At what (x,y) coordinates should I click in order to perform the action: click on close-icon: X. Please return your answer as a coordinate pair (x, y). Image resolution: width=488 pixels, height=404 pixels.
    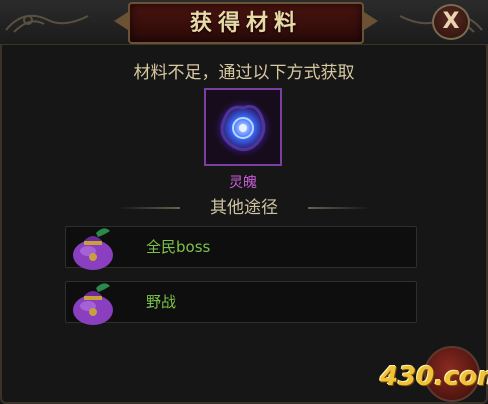
    Looking at the image, I should click on (451, 21).